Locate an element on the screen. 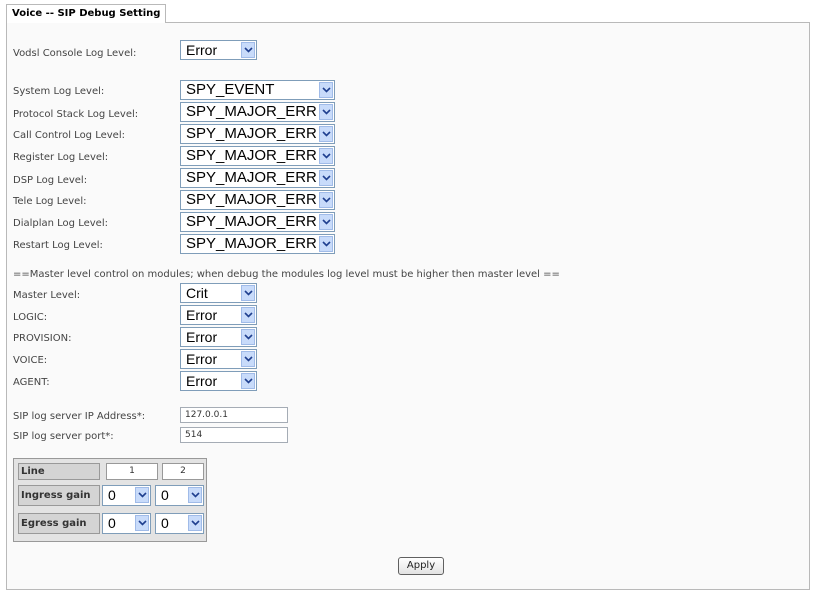  sip-log-server-ip-label: SIP log server IP Address*: is located at coordinates (79, 416).